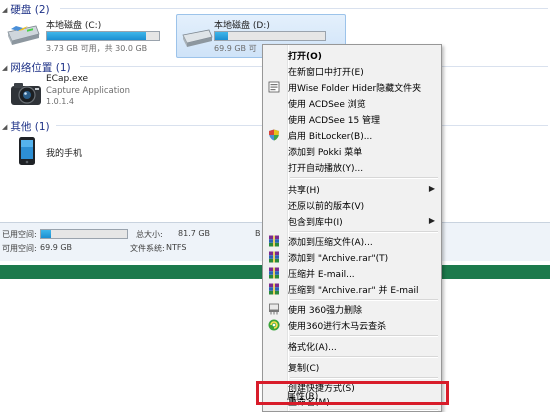 This screenshot has width=550, height=412. What do you see at coordinates (352, 103) in the screenshot?
I see `menu-item-acdsee-browse: 使用 ACDSee 浏览` at bounding box center [352, 103].